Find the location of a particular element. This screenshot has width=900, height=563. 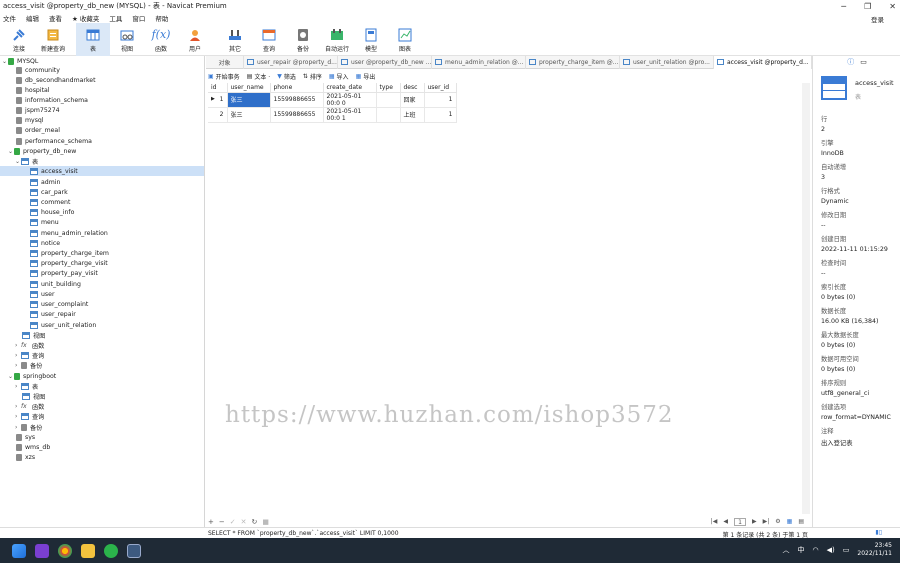

navicat-icon is located at coordinates (134, 550).